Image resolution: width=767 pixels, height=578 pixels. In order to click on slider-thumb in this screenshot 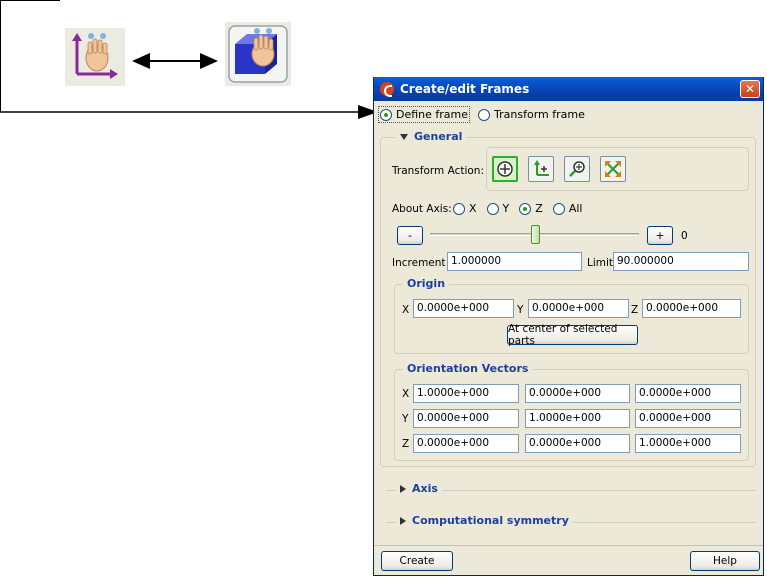, I will do `click(535, 234)`.